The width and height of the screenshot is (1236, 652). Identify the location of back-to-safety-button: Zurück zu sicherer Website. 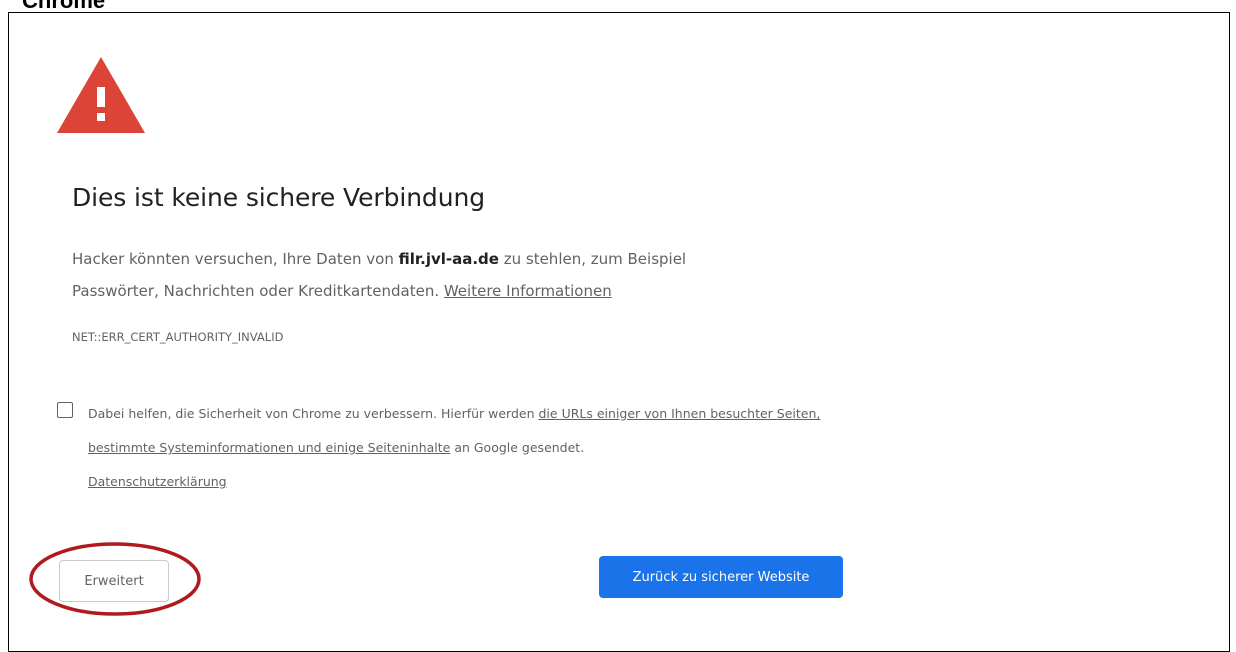
(721, 577).